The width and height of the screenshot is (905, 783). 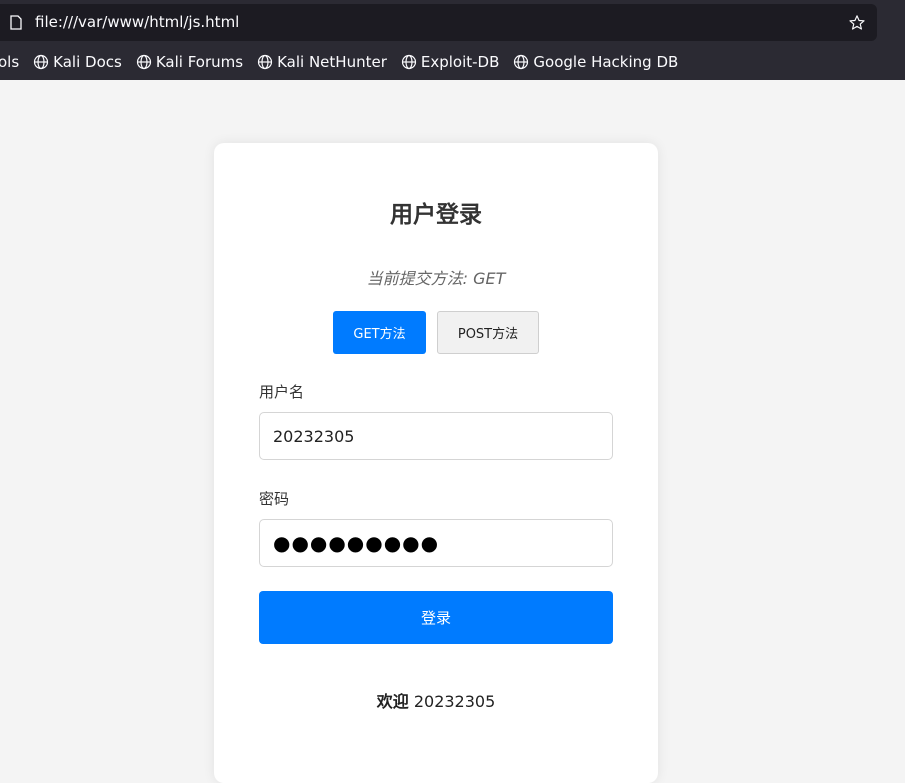 I want to click on bookmark-tools: ols, so click(x=9, y=62).